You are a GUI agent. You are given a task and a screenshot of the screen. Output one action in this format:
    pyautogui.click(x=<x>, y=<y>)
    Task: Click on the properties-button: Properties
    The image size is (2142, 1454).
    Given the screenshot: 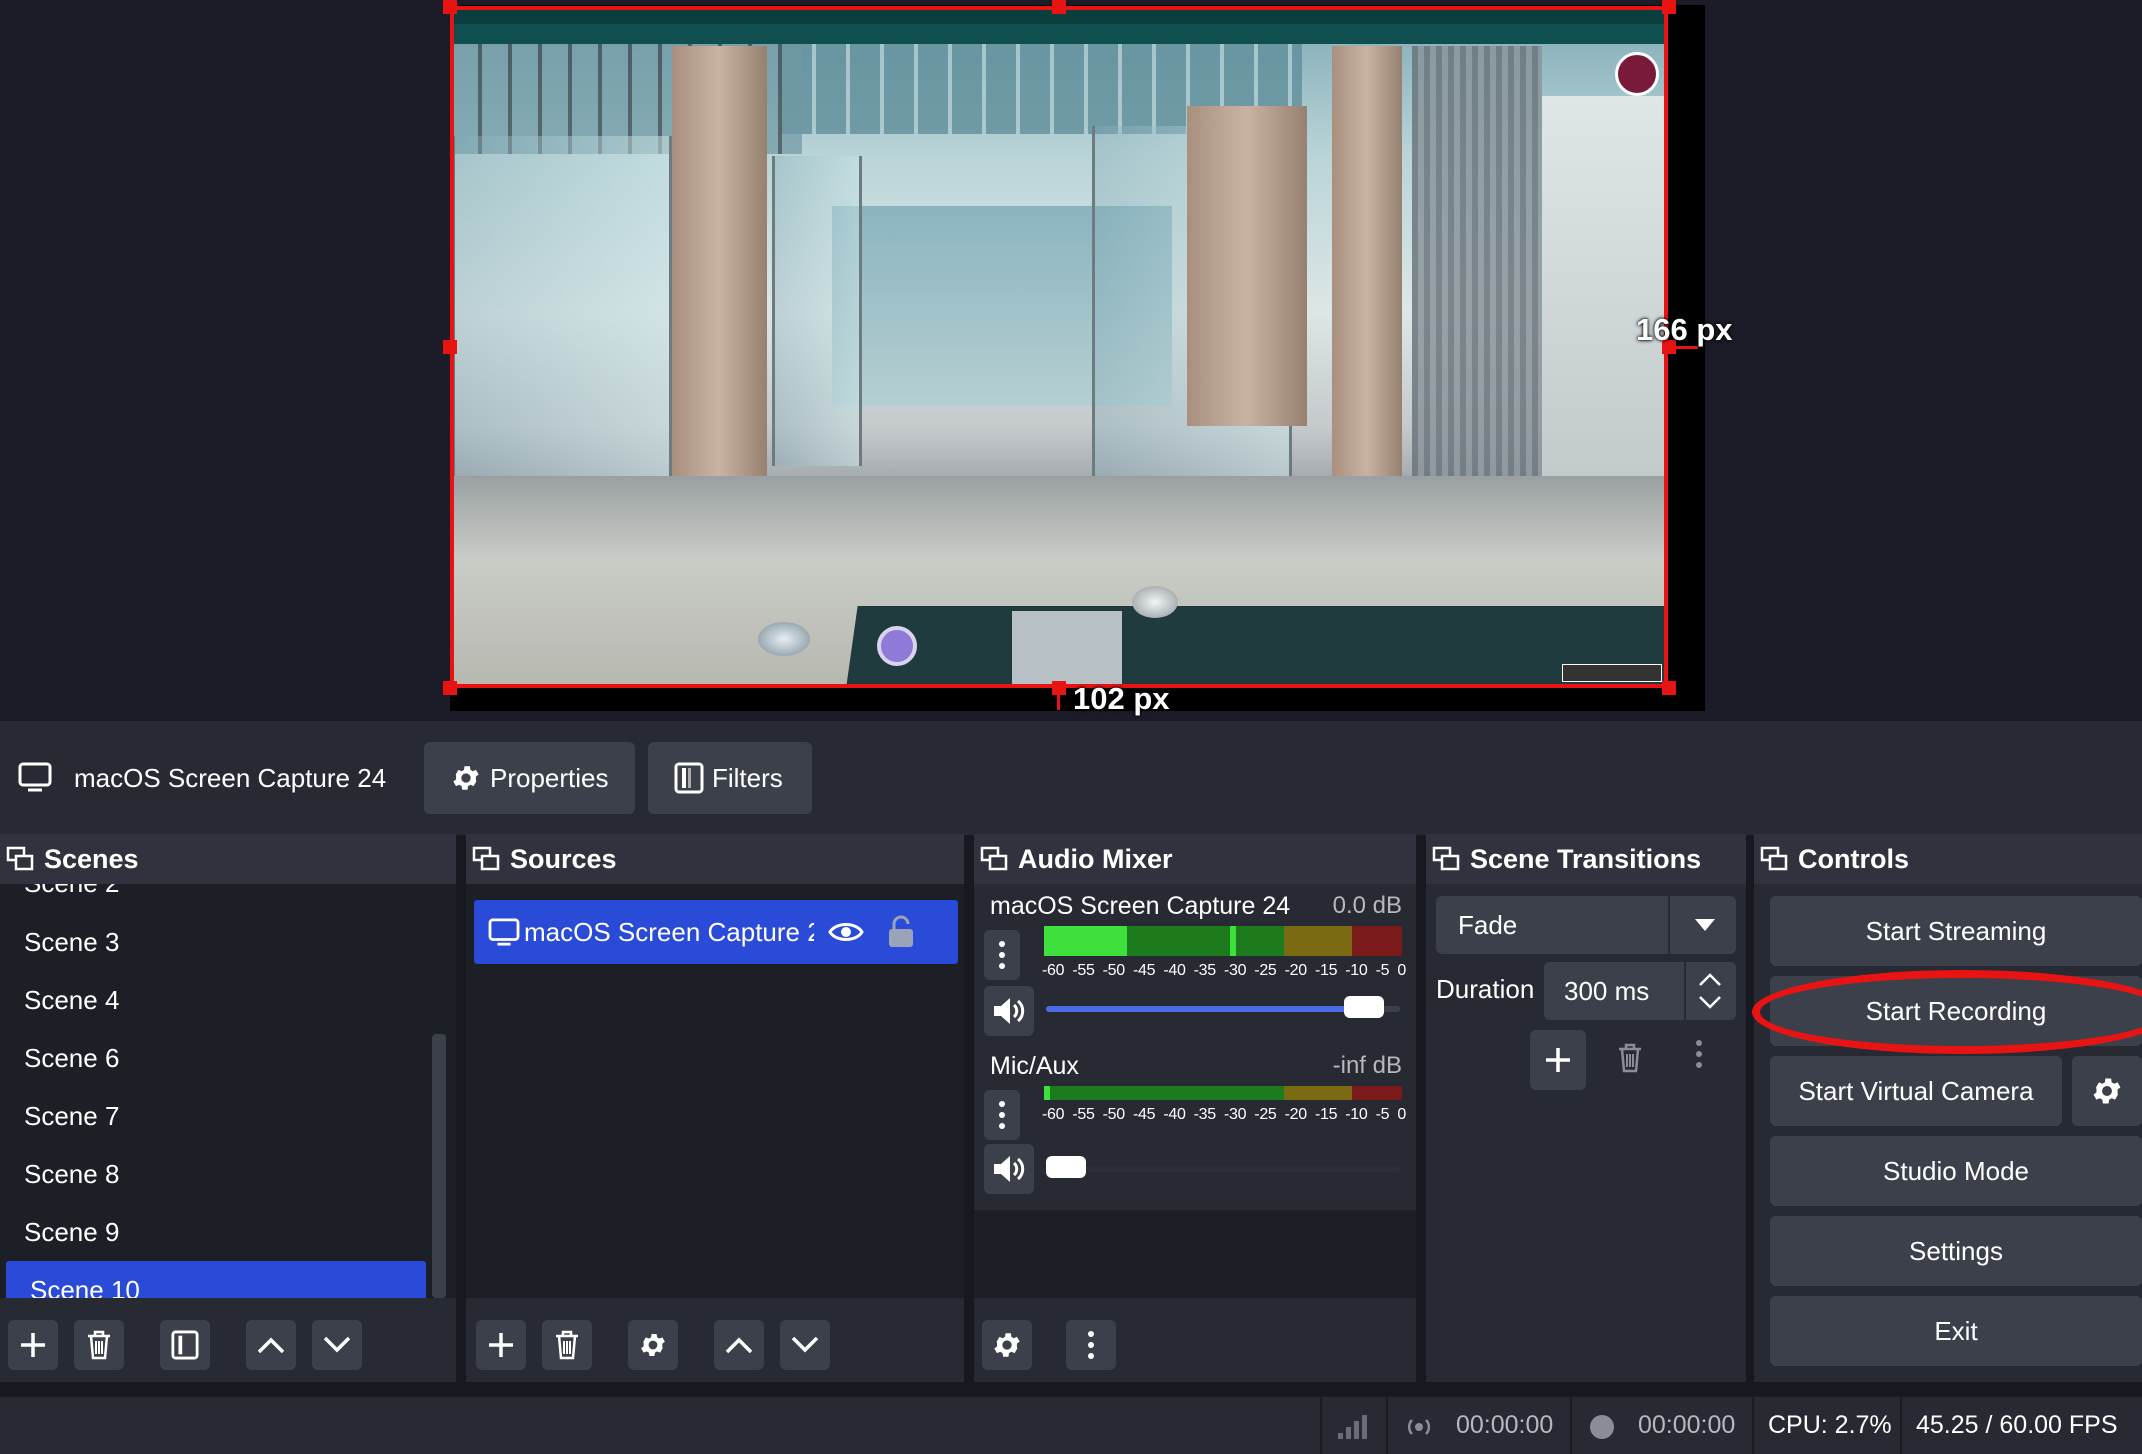 What is the action you would take?
    pyautogui.click(x=529, y=778)
    